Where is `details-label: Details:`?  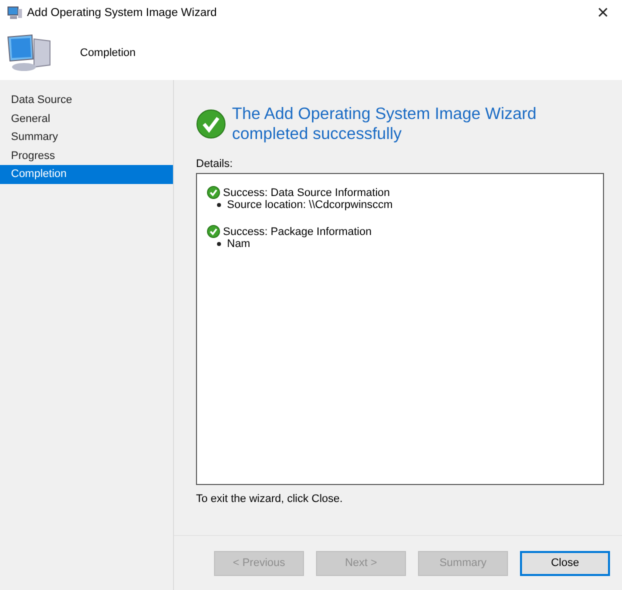 details-label: Details: is located at coordinates (215, 164).